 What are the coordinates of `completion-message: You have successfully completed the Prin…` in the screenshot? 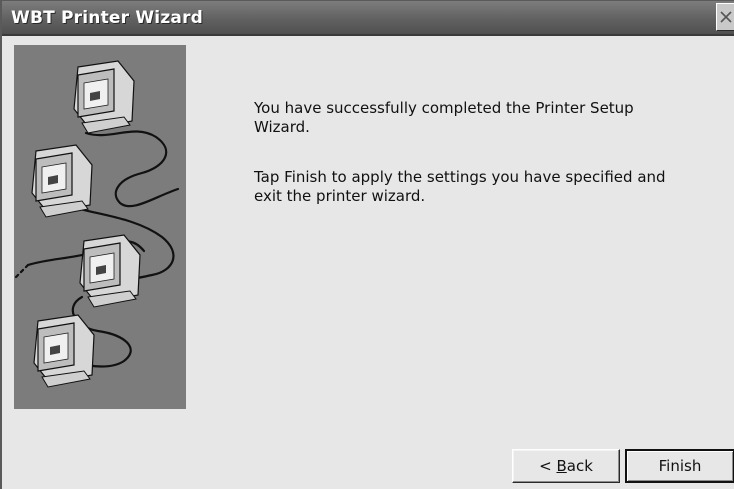 It's located at (444, 117).